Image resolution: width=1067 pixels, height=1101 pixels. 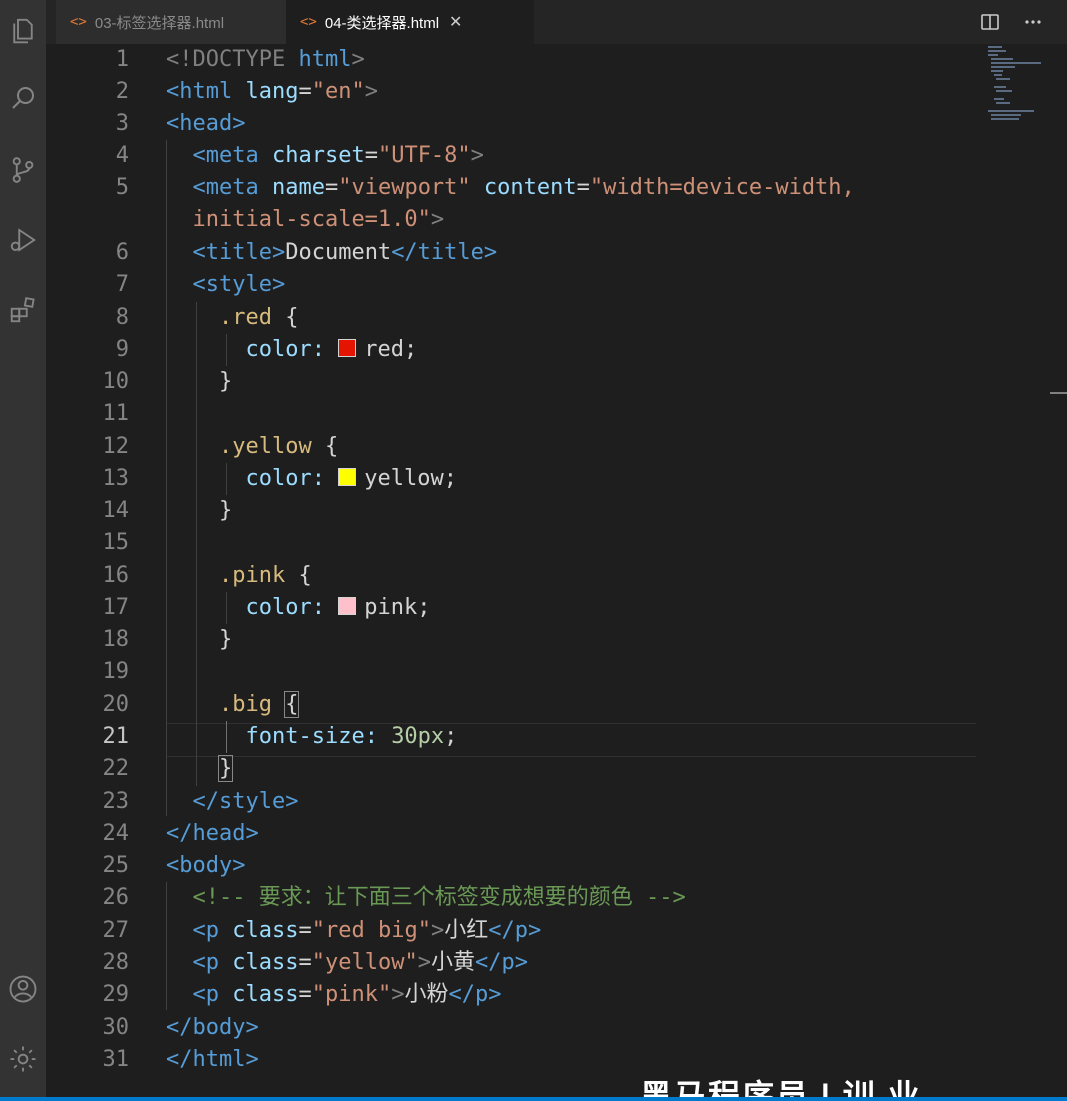 What do you see at coordinates (116, 736) in the screenshot?
I see `line-number: 21` at bounding box center [116, 736].